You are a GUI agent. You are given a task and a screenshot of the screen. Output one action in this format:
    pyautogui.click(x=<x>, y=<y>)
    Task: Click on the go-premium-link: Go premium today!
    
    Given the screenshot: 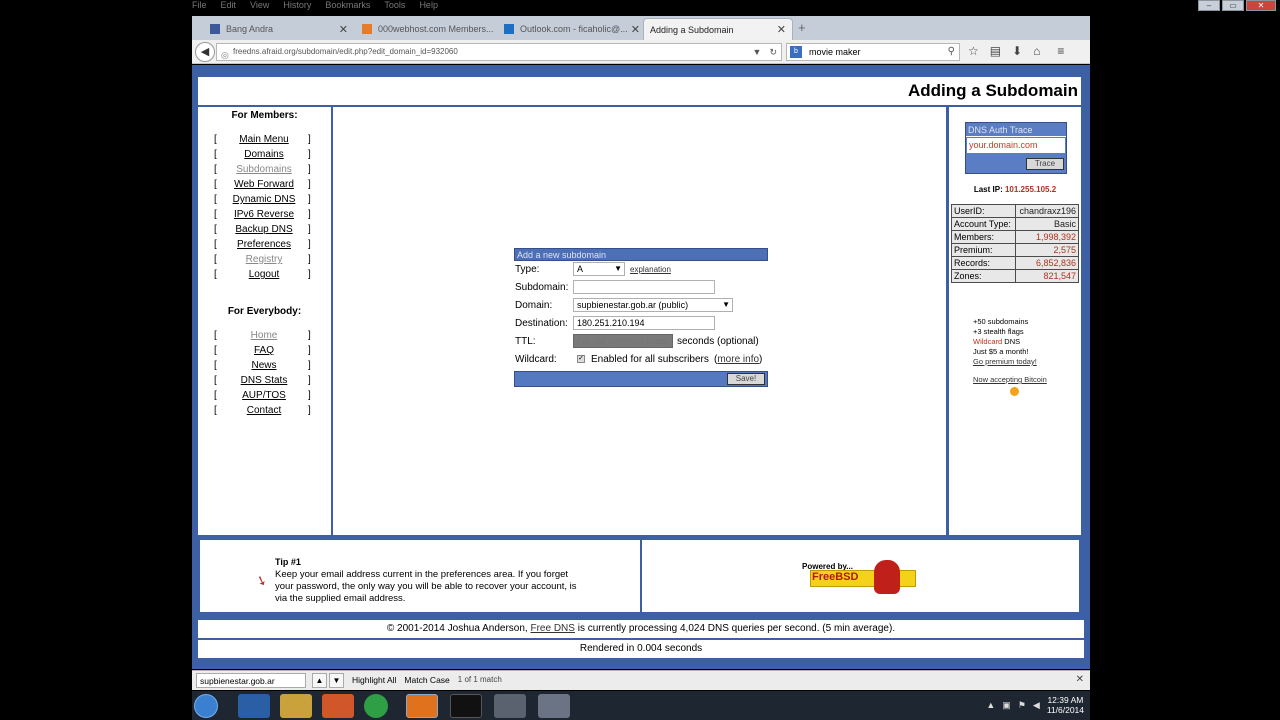 What is the action you would take?
    pyautogui.click(x=1005, y=361)
    